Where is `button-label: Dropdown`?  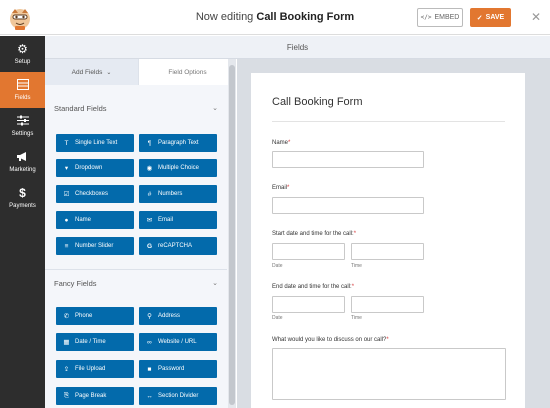
button-label: Dropdown is located at coordinates (89, 168).